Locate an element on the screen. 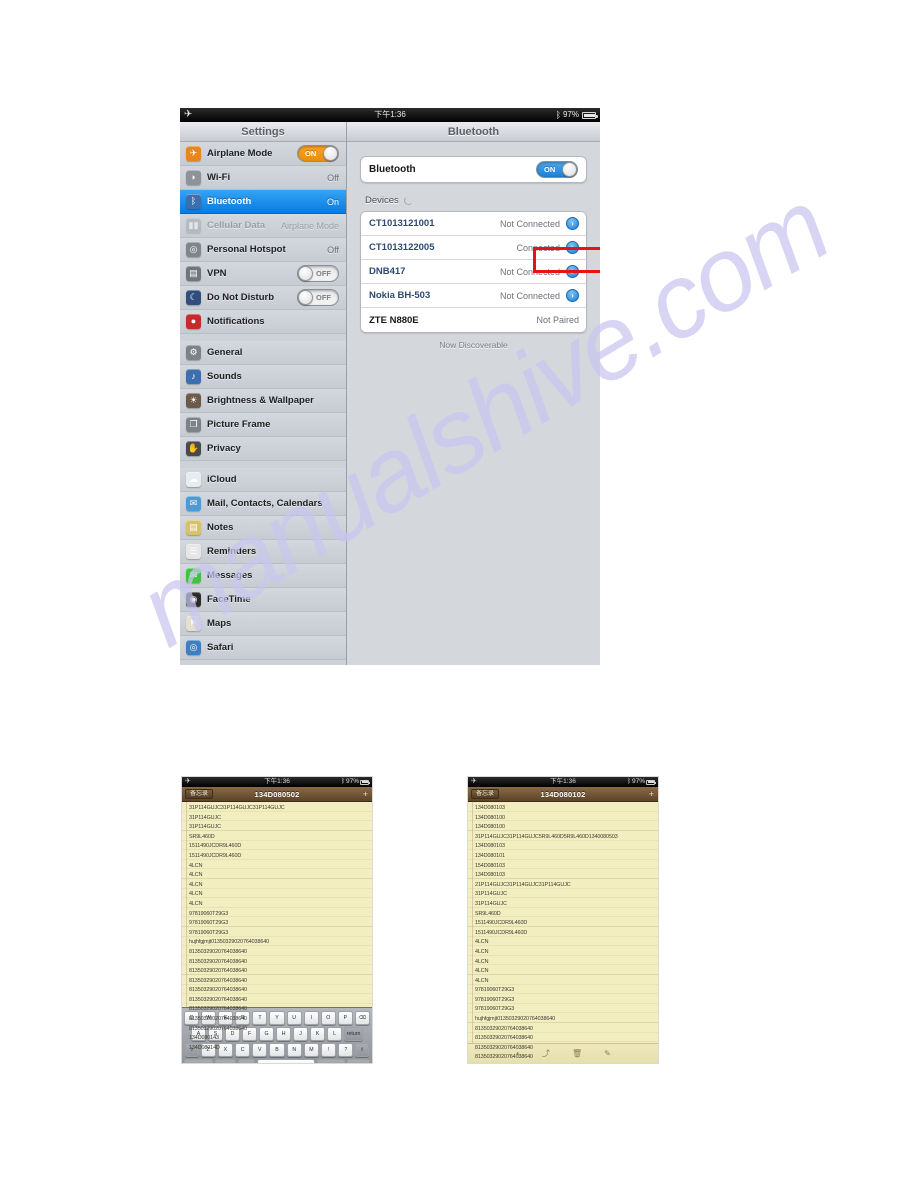 The height and width of the screenshot is (1188, 918). sidebar-item-bluetooth: ᛒ Bluetooth On is located at coordinates (263, 202).